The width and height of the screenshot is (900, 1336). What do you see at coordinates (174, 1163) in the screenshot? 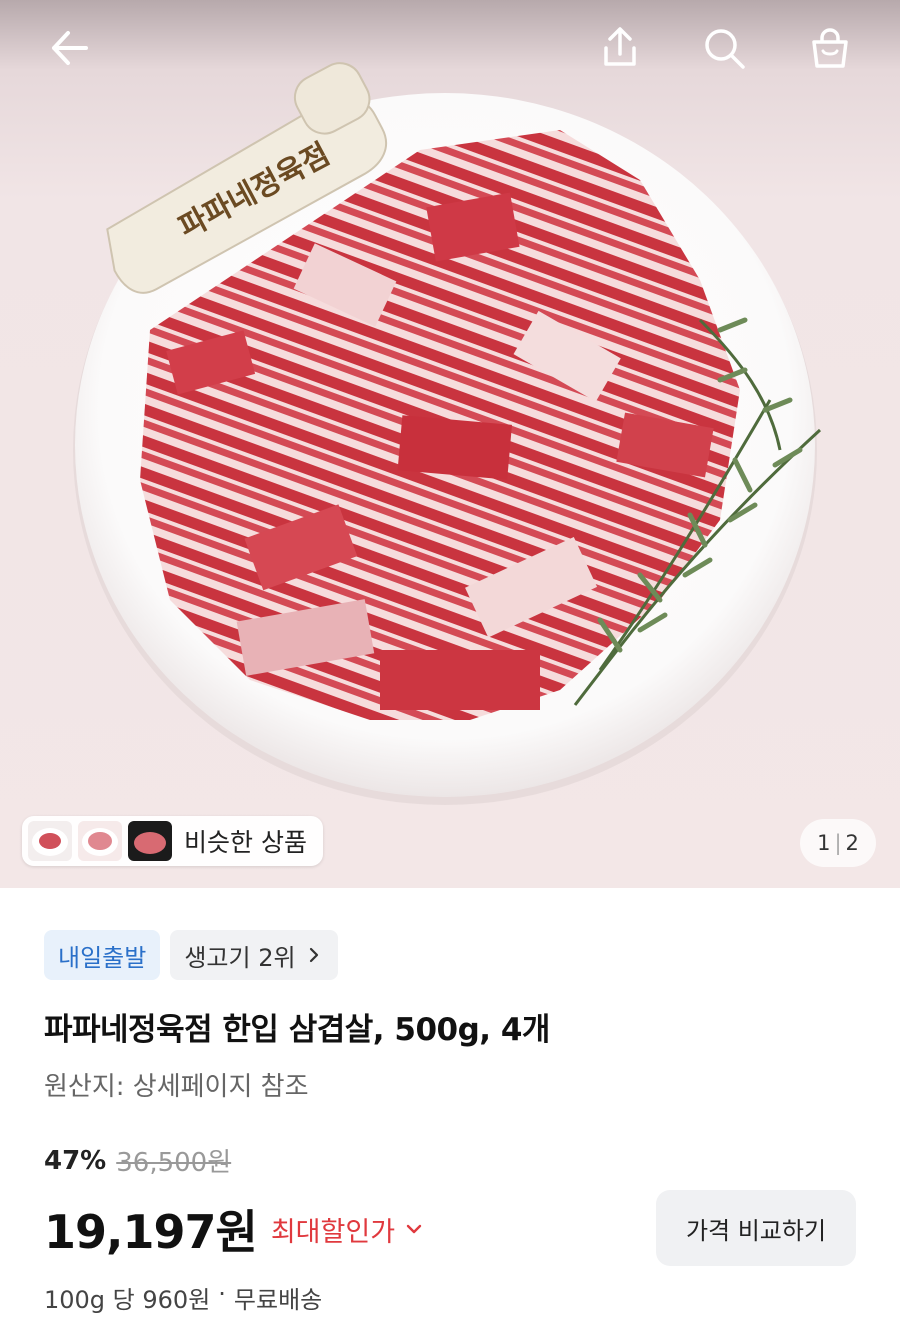
I see `original-price: 36,500원` at bounding box center [174, 1163].